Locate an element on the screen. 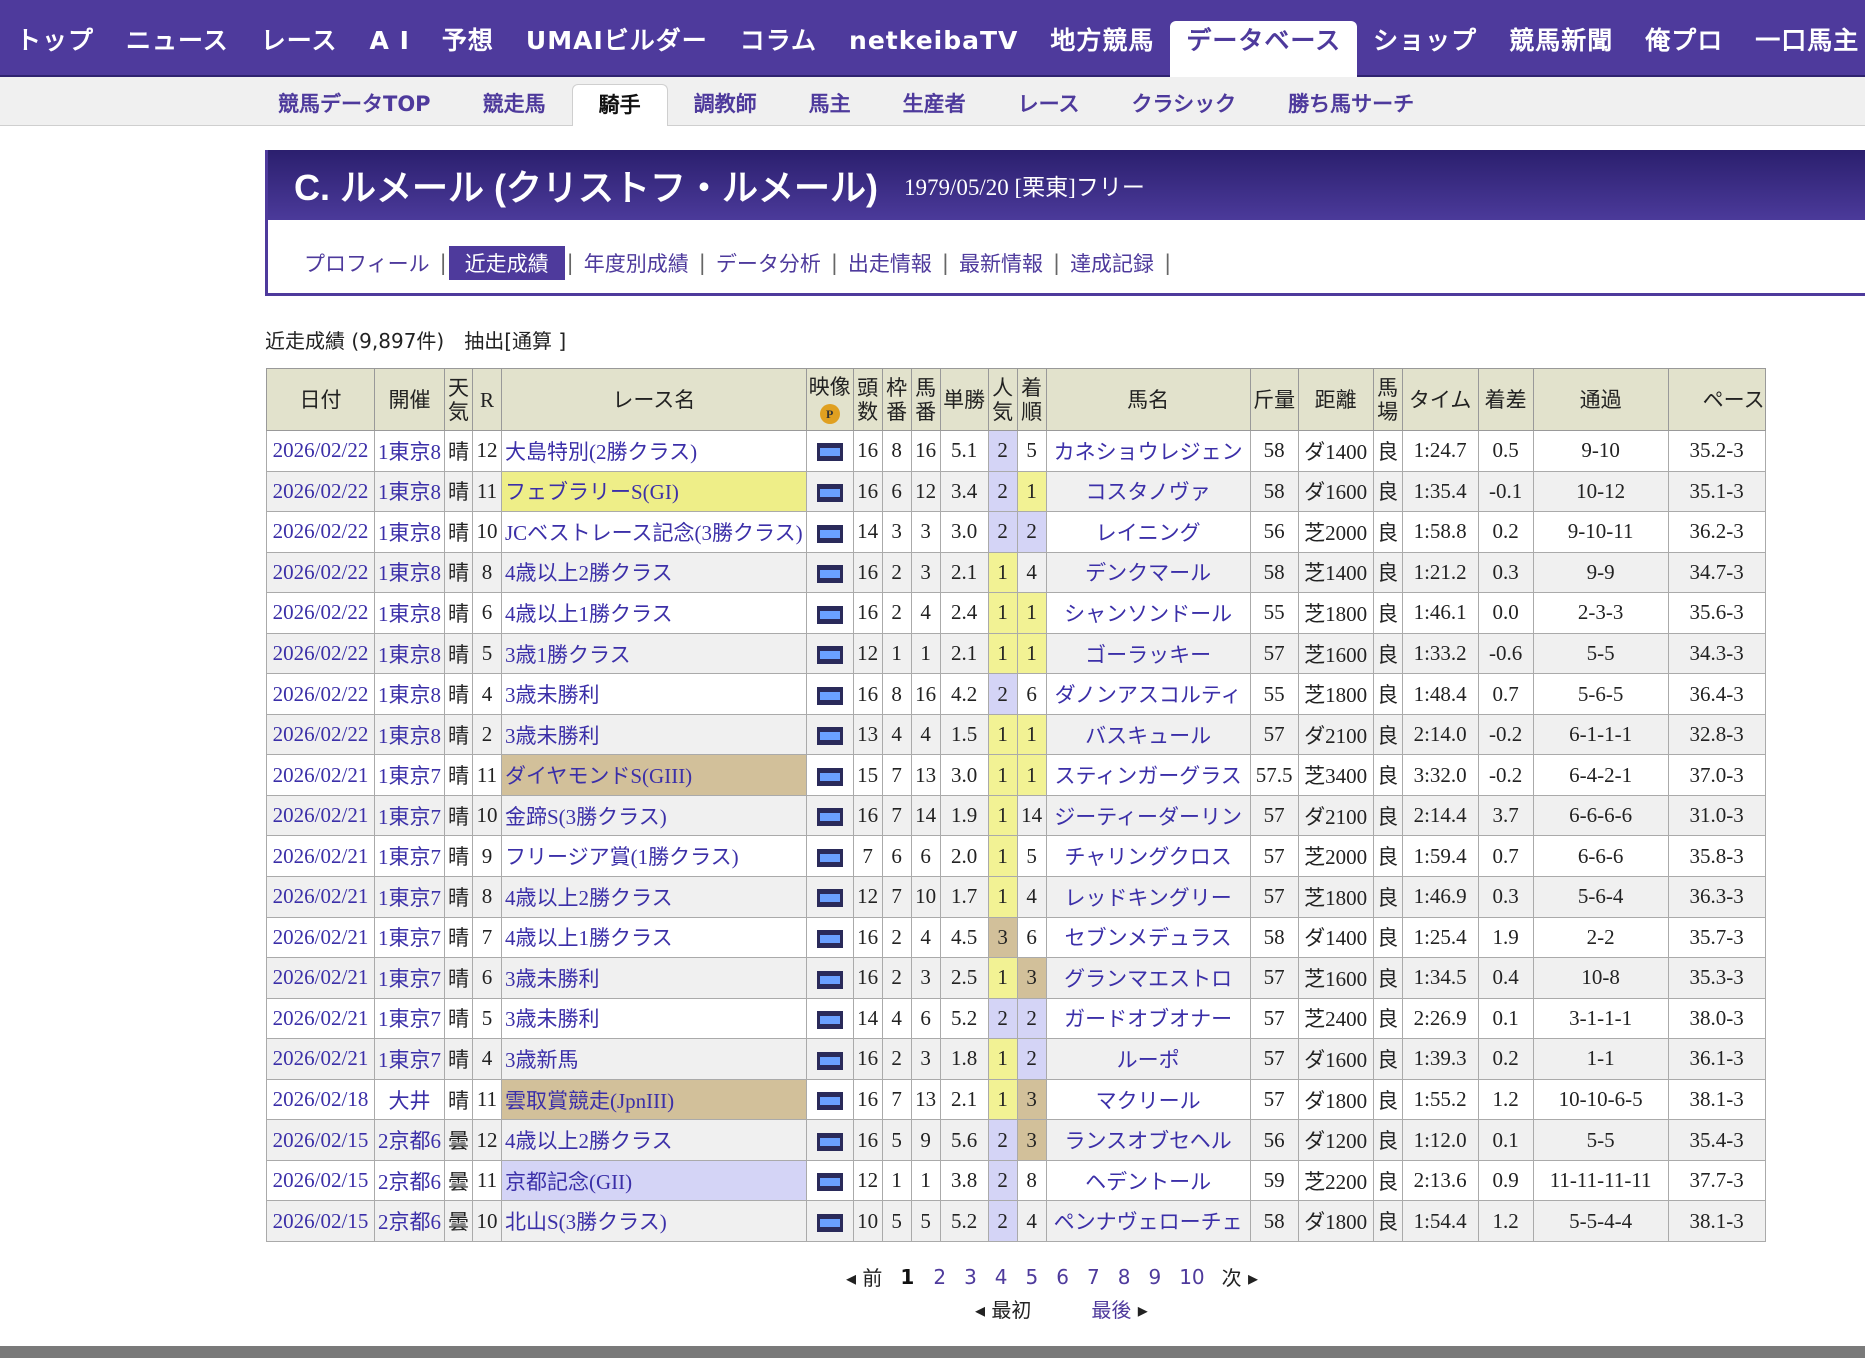 The image size is (1865, 1358). horse-name-cell: グランマエストロ is located at coordinates (1148, 978).